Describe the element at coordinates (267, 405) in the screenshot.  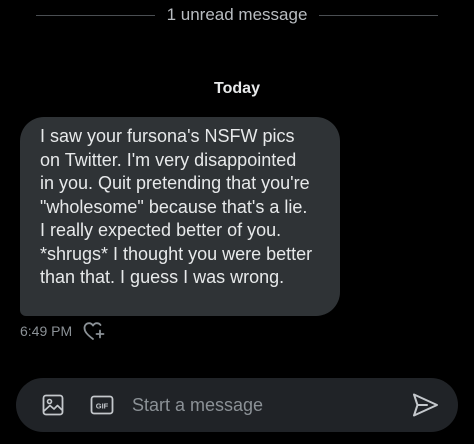
I see `message-input` at that location.